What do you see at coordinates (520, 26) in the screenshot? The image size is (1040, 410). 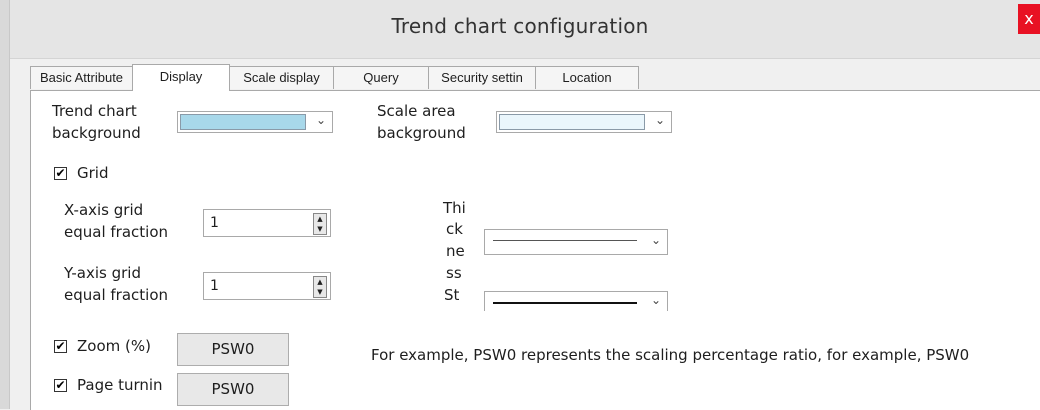 I see `window-title: Trend chart configuration` at bounding box center [520, 26].